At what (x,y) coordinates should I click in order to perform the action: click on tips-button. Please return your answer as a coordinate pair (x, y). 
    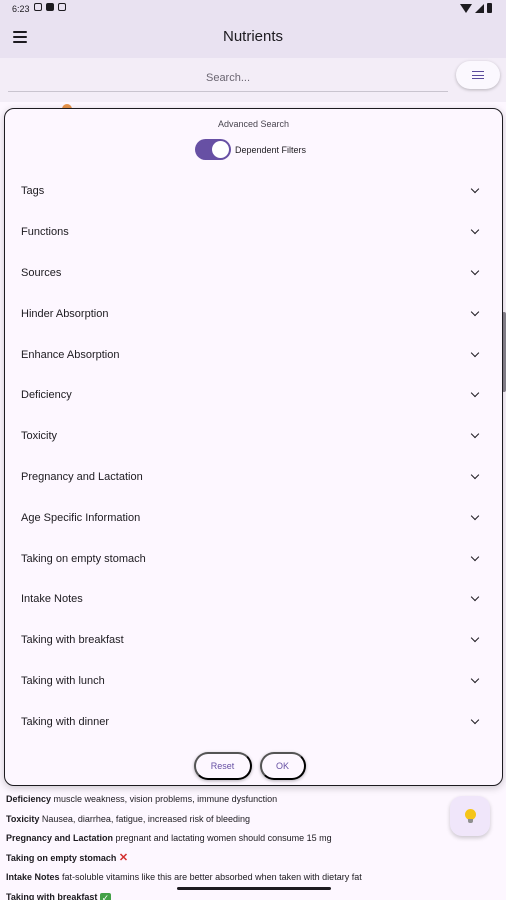
    Looking at the image, I should click on (470, 816).